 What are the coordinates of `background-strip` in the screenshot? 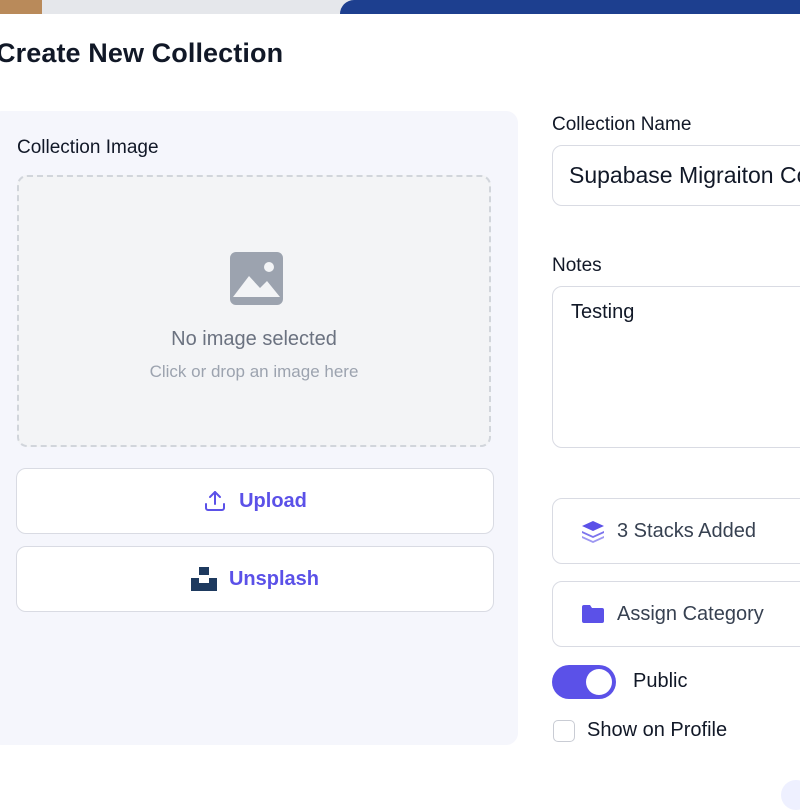 It's located at (400, 7).